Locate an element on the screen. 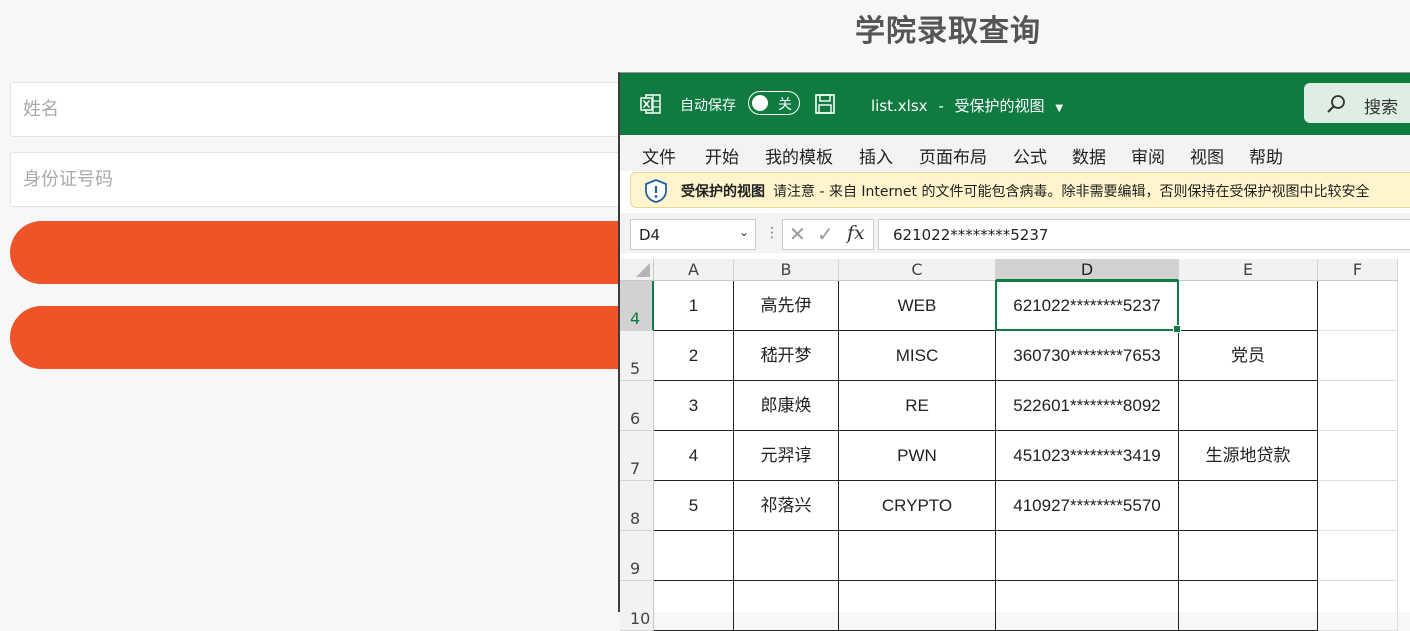  formula-buttons: ✕ ✓ fx is located at coordinates (828, 234).